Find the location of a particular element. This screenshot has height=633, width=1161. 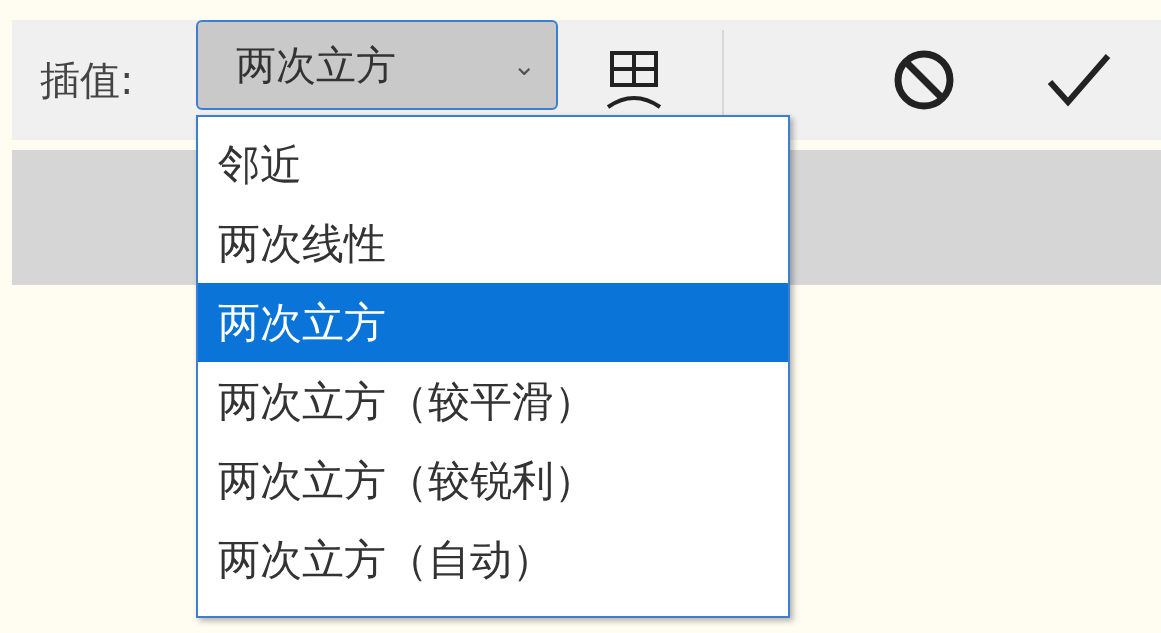

menu-item: 两次线性 is located at coordinates (493, 243).